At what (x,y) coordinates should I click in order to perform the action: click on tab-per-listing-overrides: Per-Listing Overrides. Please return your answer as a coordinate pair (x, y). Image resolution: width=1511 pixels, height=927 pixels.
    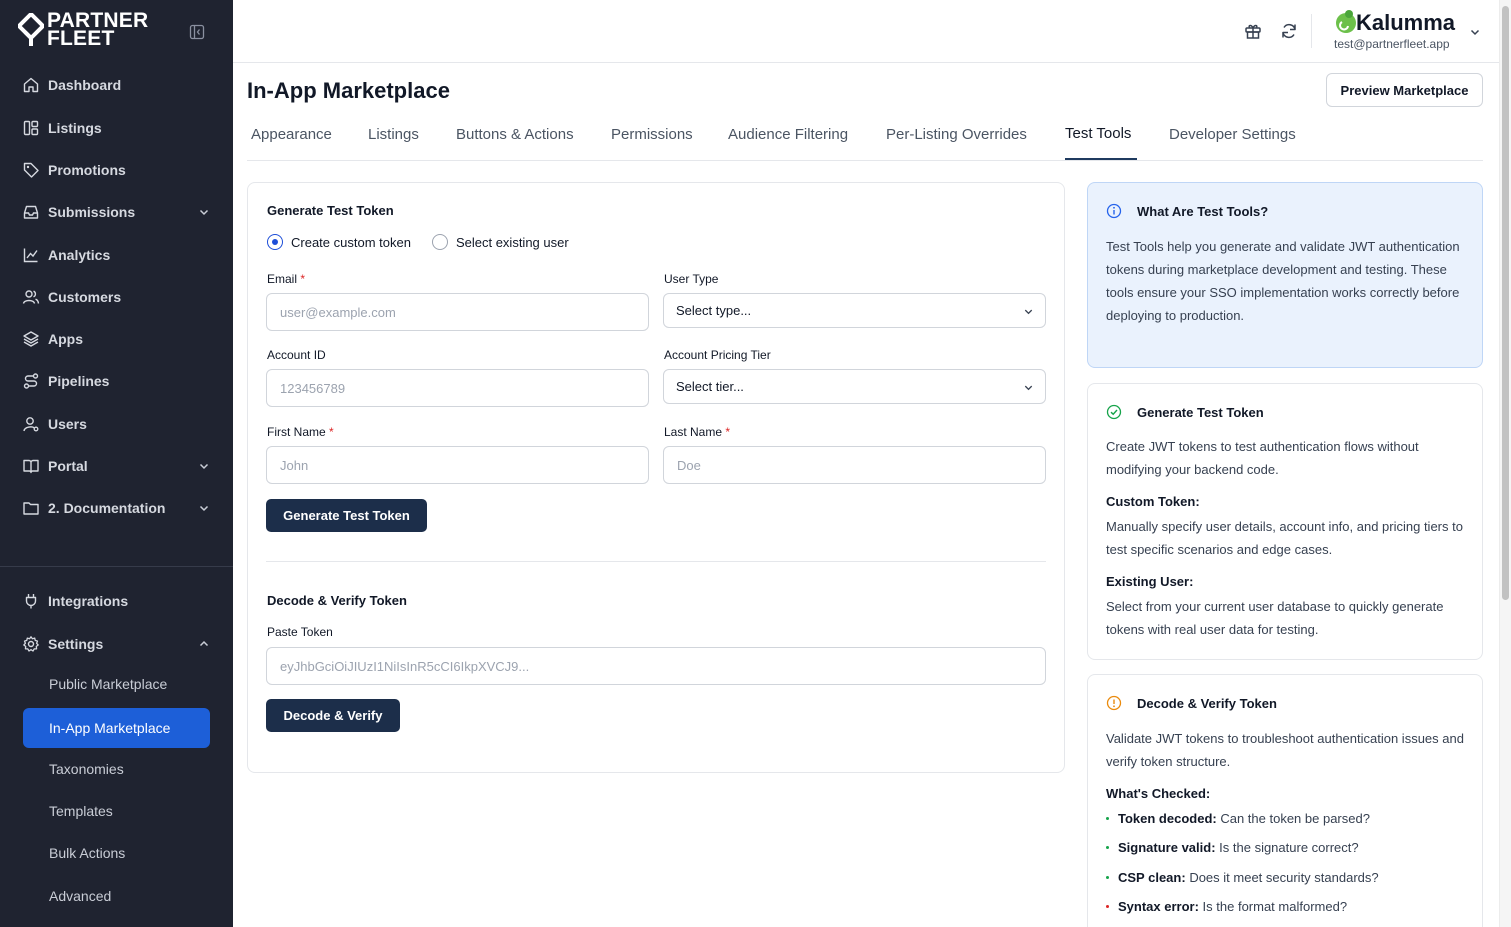
    Looking at the image, I should click on (956, 134).